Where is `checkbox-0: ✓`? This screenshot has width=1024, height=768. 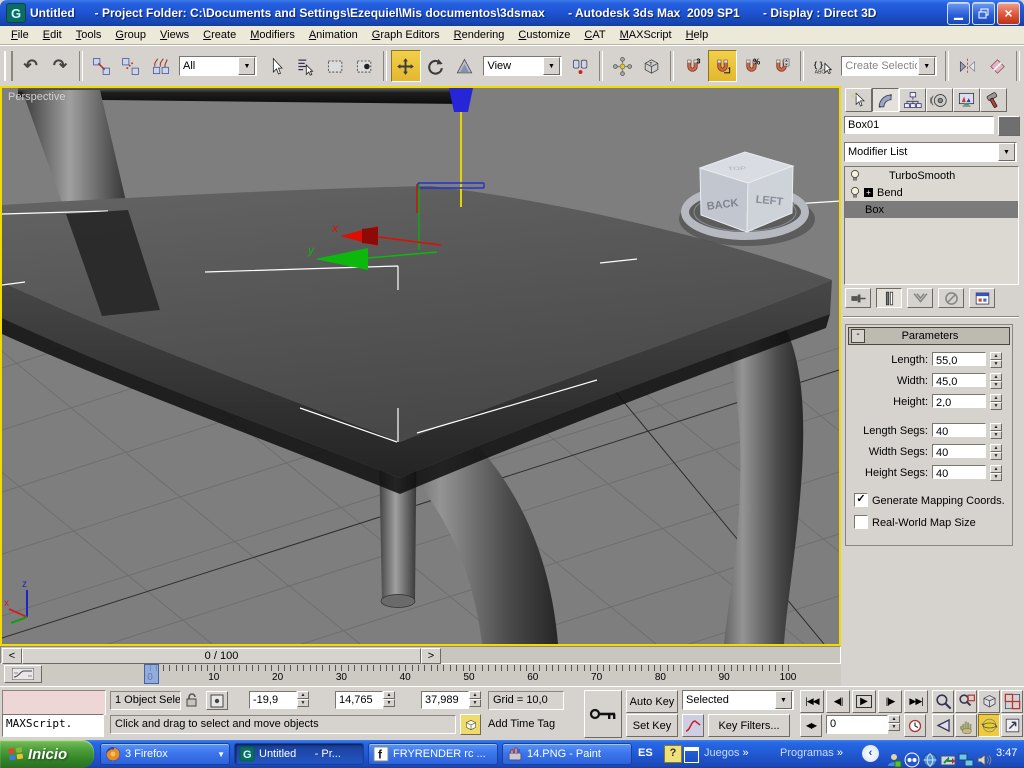 checkbox-0: ✓ is located at coordinates (861, 500).